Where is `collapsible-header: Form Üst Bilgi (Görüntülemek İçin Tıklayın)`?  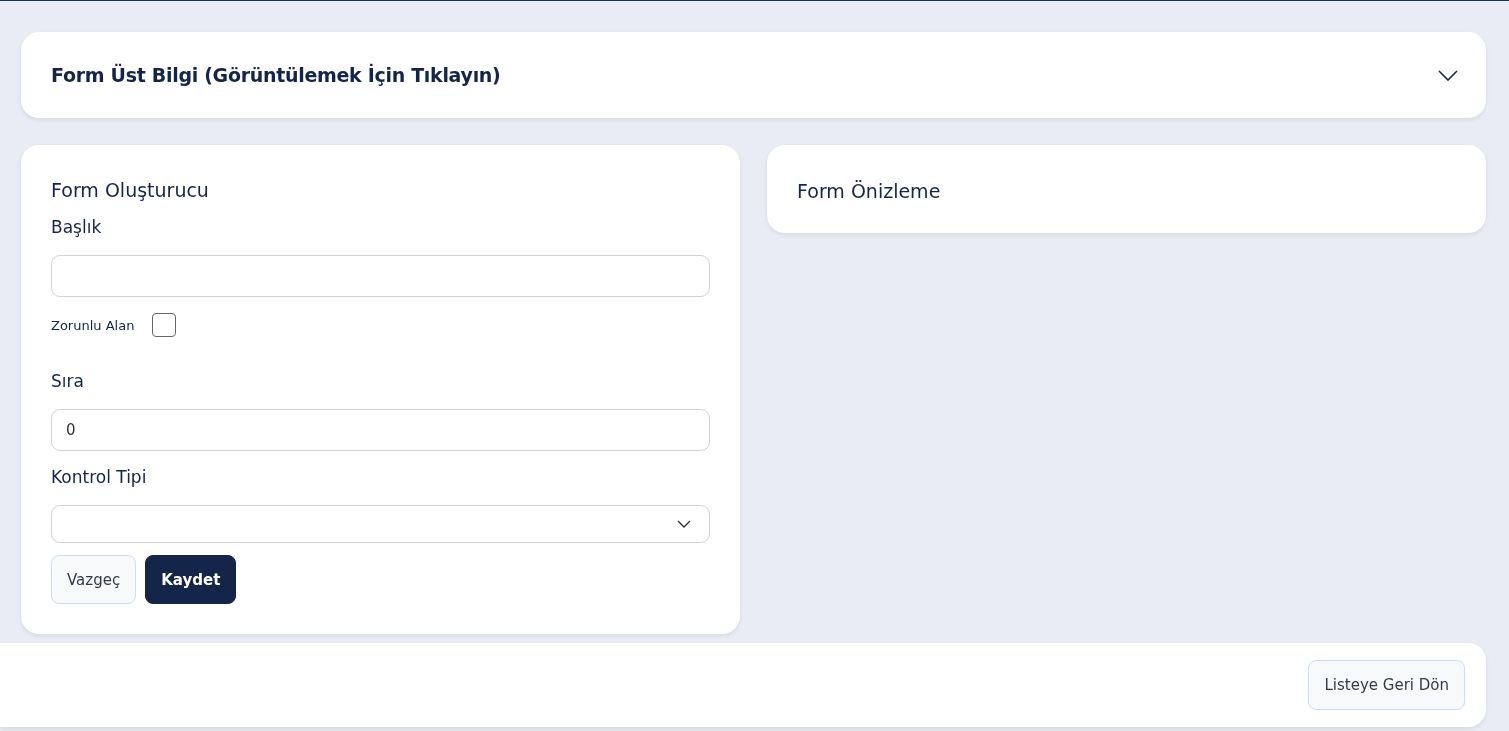
collapsible-header: Form Üst Bilgi (Görüntülemek İçin Tıklayın) is located at coordinates (753, 75).